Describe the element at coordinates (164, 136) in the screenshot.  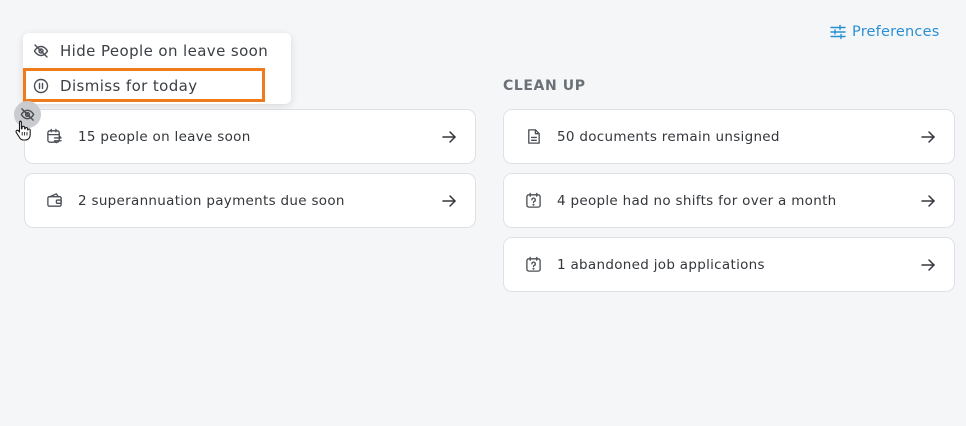
I see `card-label: 15 people on leave soon` at that location.